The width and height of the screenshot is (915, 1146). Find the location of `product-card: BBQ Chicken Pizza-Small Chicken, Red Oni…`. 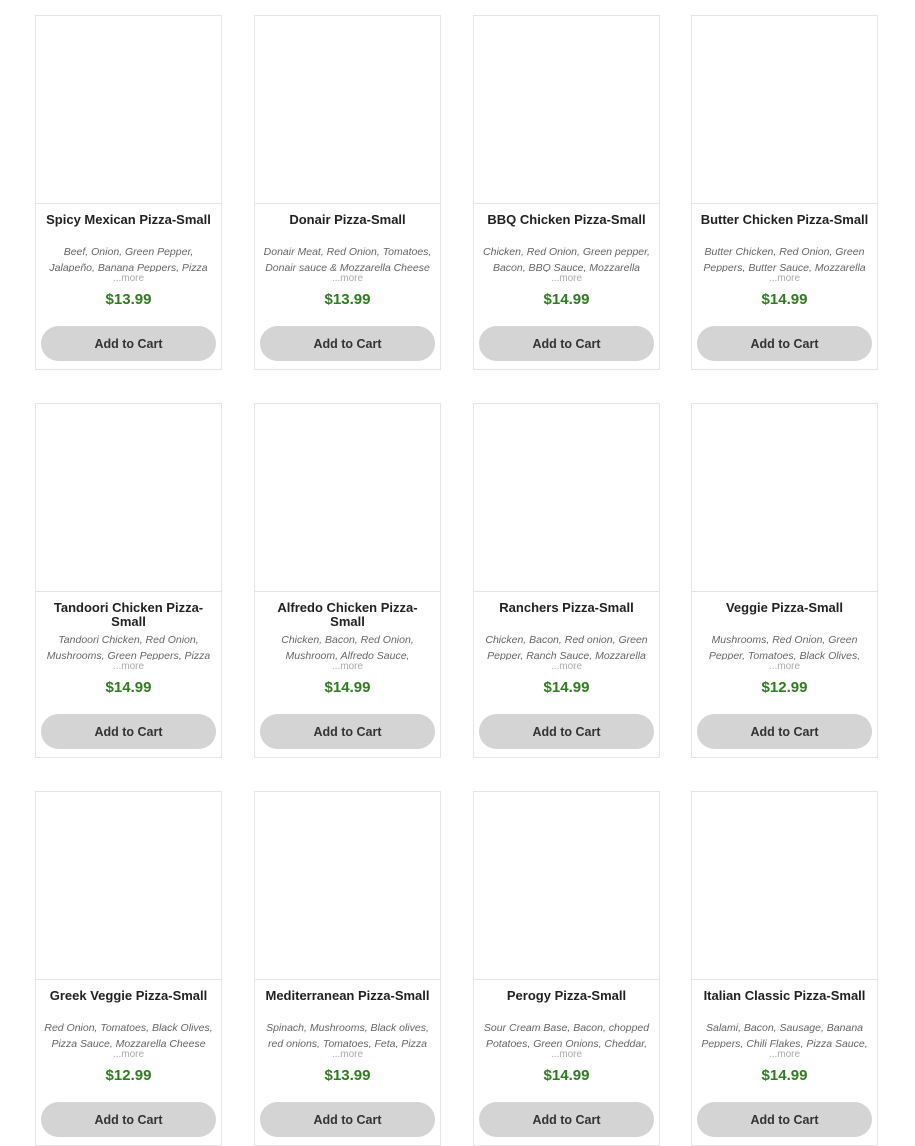

product-card: BBQ Chicken Pizza-Small Chicken, Red Oni… is located at coordinates (566, 192).